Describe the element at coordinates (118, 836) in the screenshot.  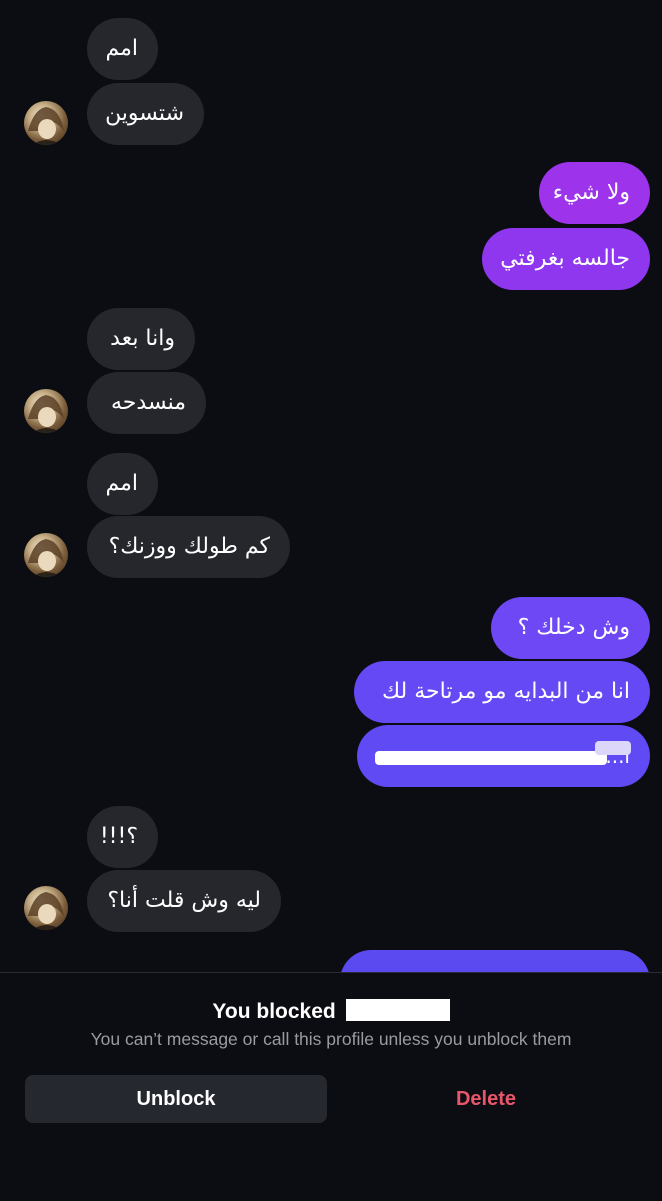
I see `message-text: ؟!!!` at that location.